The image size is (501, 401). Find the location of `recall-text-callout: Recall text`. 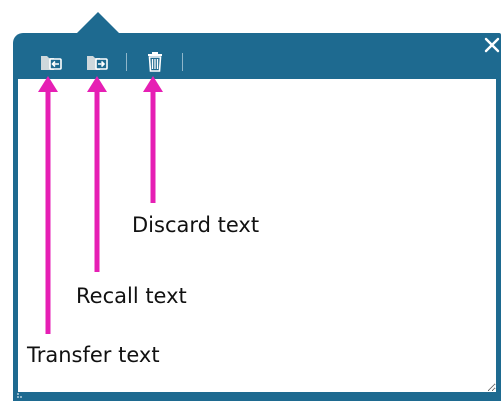

recall-text-callout: Recall text is located at coordinates (131, 296).